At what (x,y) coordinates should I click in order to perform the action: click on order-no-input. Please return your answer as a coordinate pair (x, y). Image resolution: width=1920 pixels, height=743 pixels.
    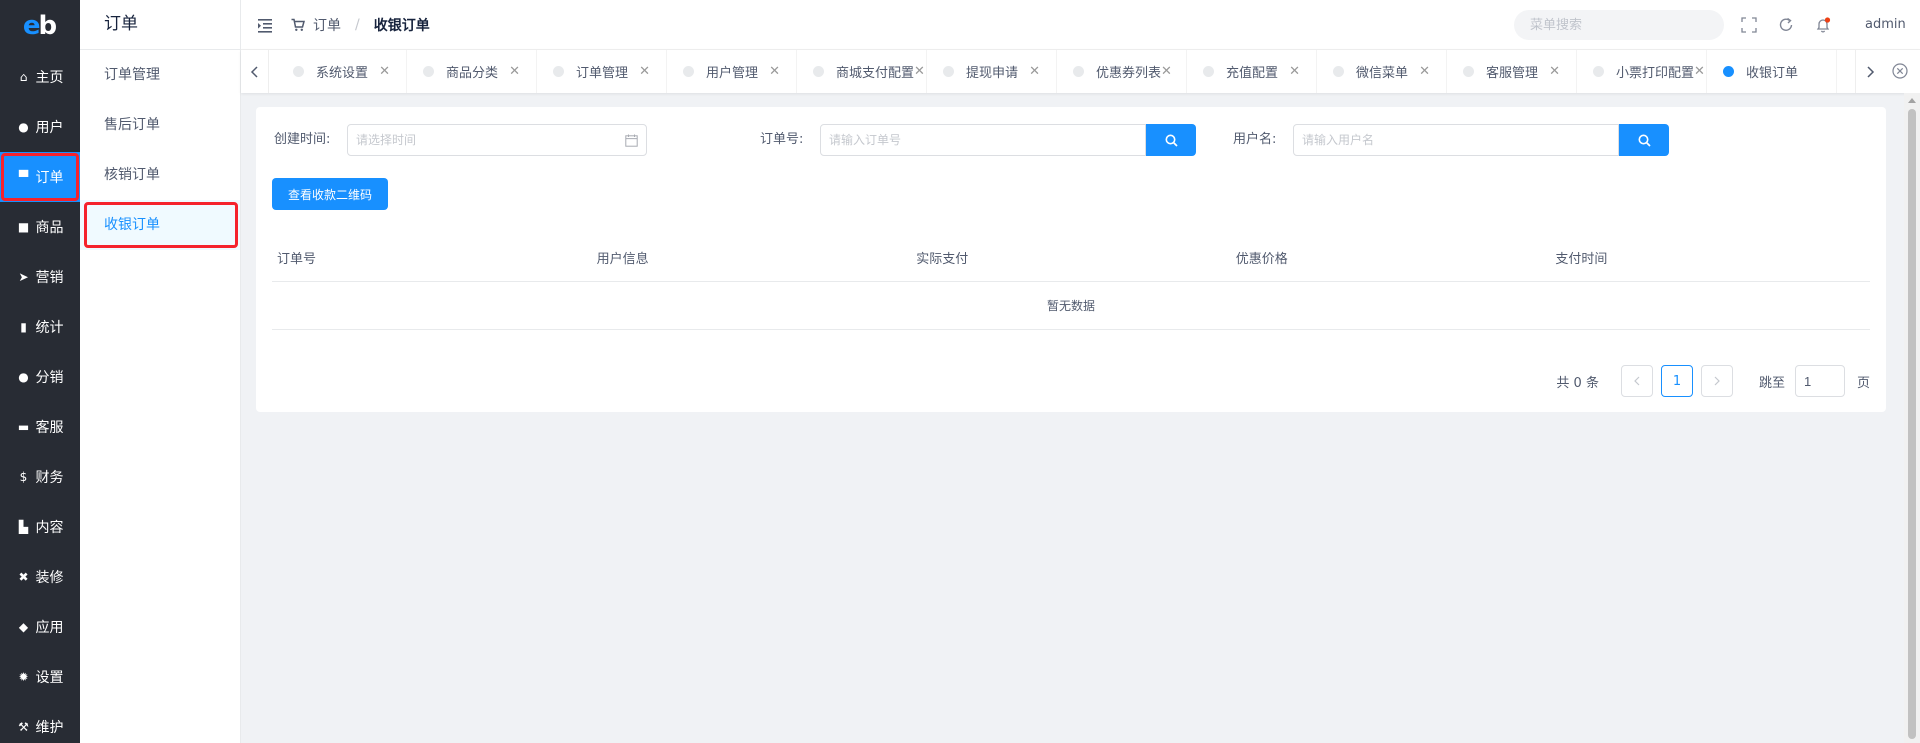
    Looking at the image, I should click on (983, 140).